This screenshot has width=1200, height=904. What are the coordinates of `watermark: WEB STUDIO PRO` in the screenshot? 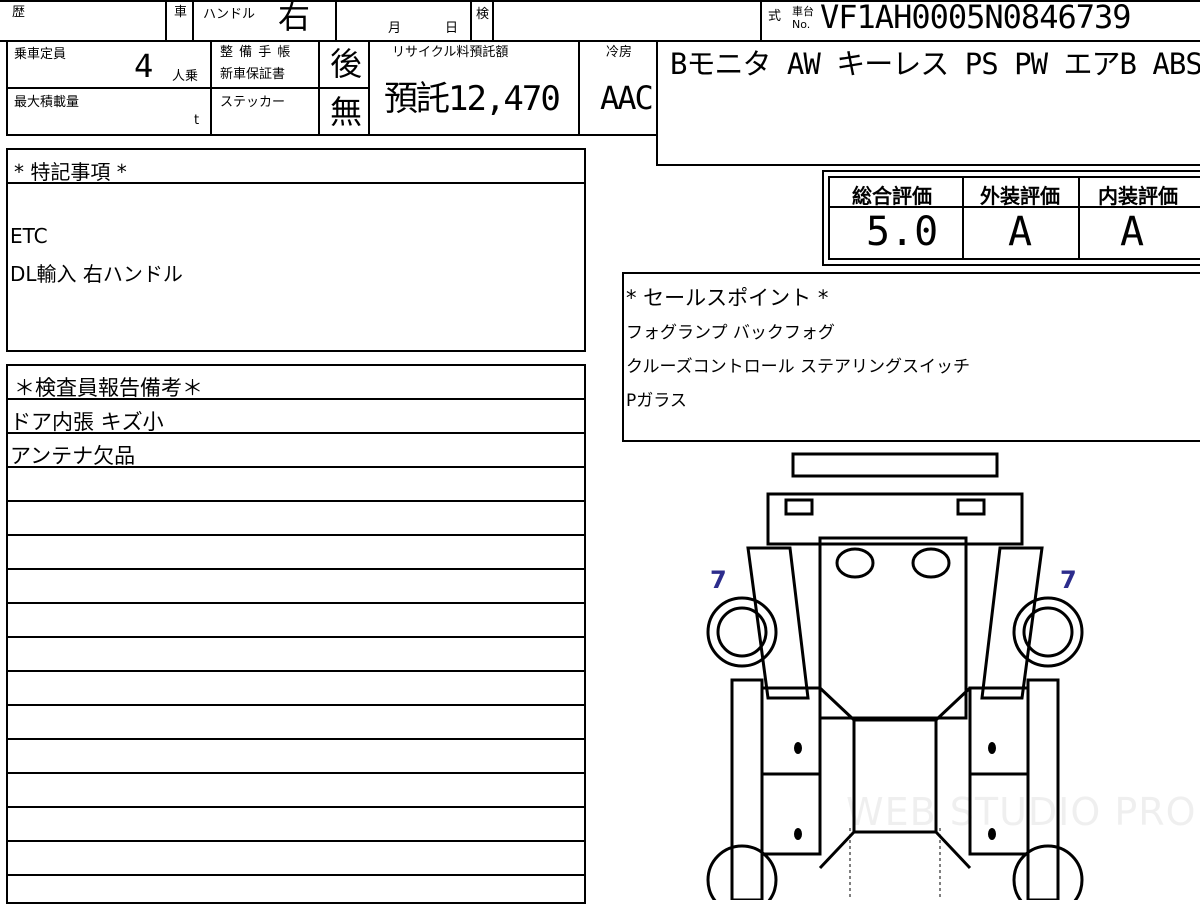 It's located at (1021, 812).